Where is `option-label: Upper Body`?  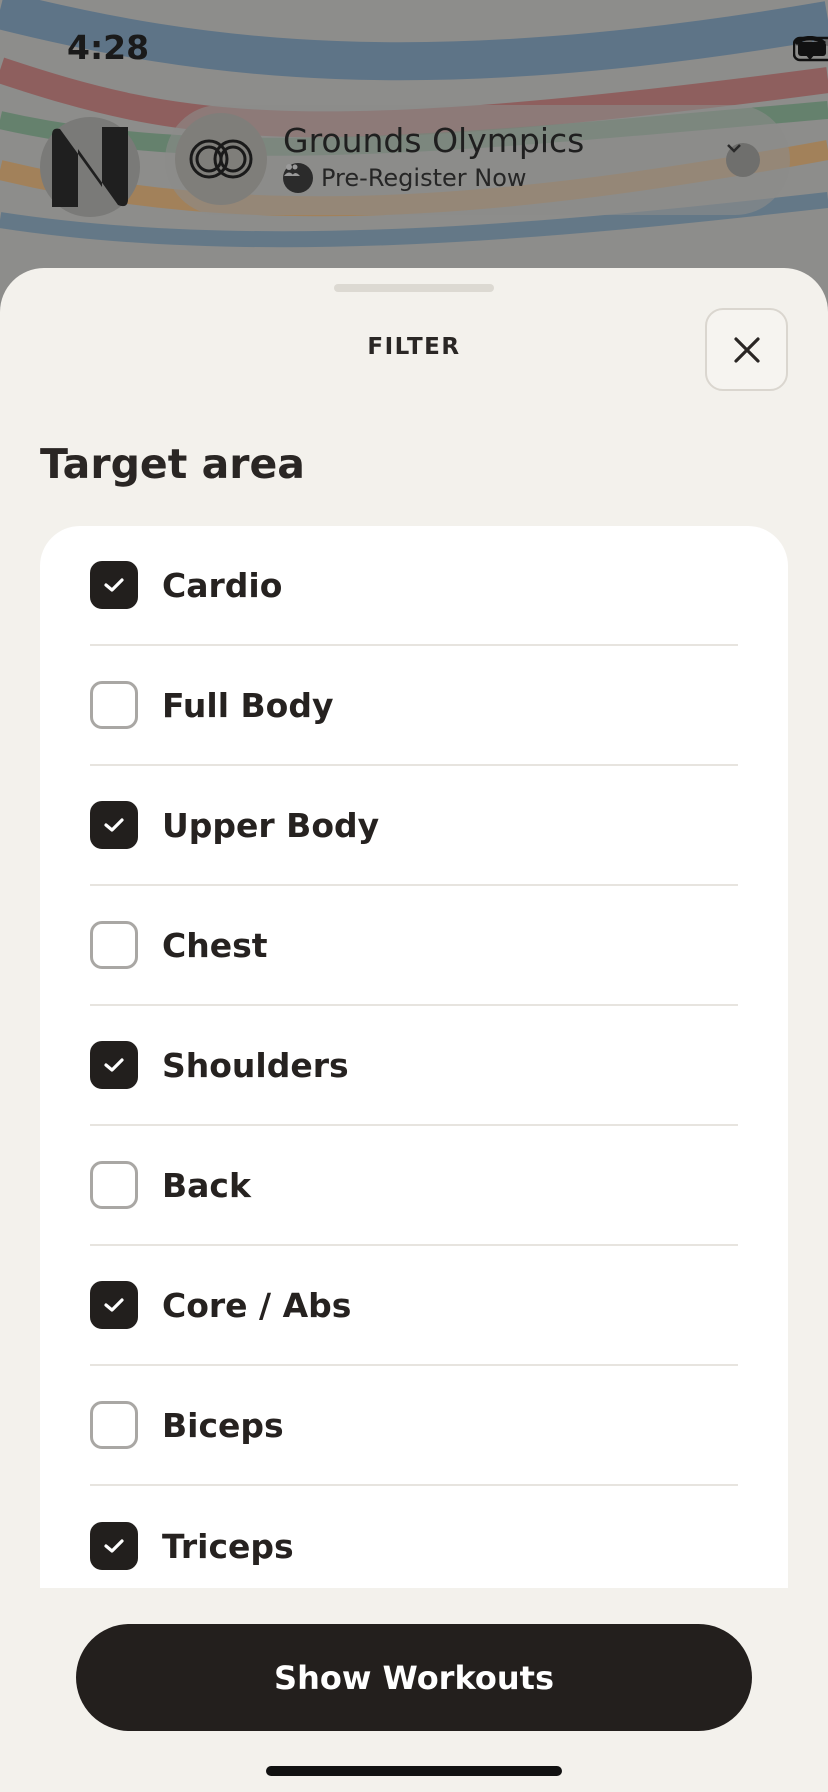 option-label: Upper Body is located at coordinates (271, 825).